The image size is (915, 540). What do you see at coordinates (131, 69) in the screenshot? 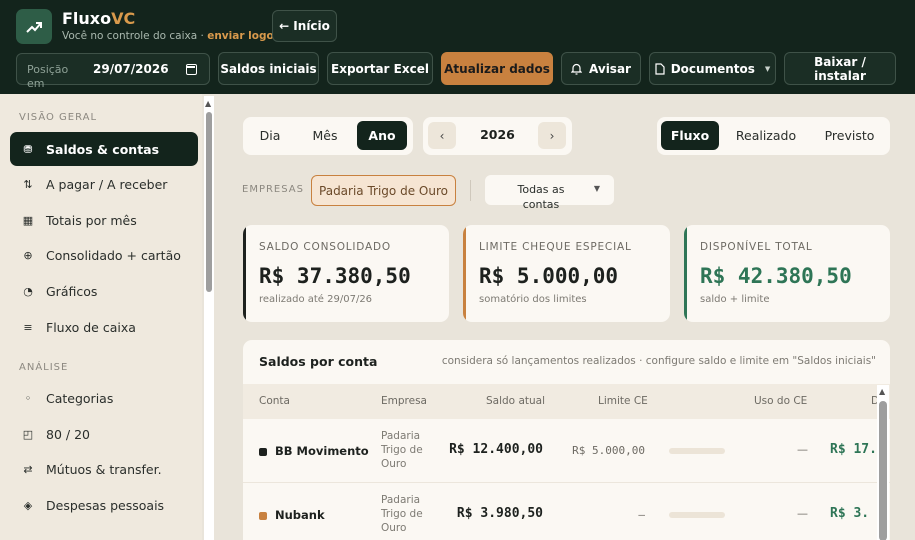
I see `position-date-value: 29/07/2026` at bounding box center [131, 69].